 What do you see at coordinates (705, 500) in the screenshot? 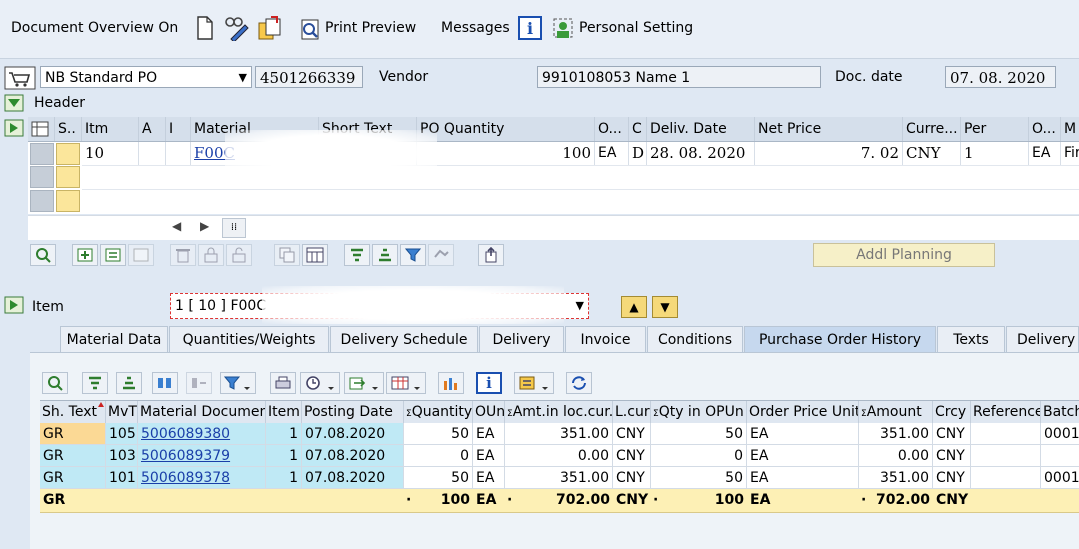
I see `total-qty-opun-cell: 100` at bounding box center [705, 500].